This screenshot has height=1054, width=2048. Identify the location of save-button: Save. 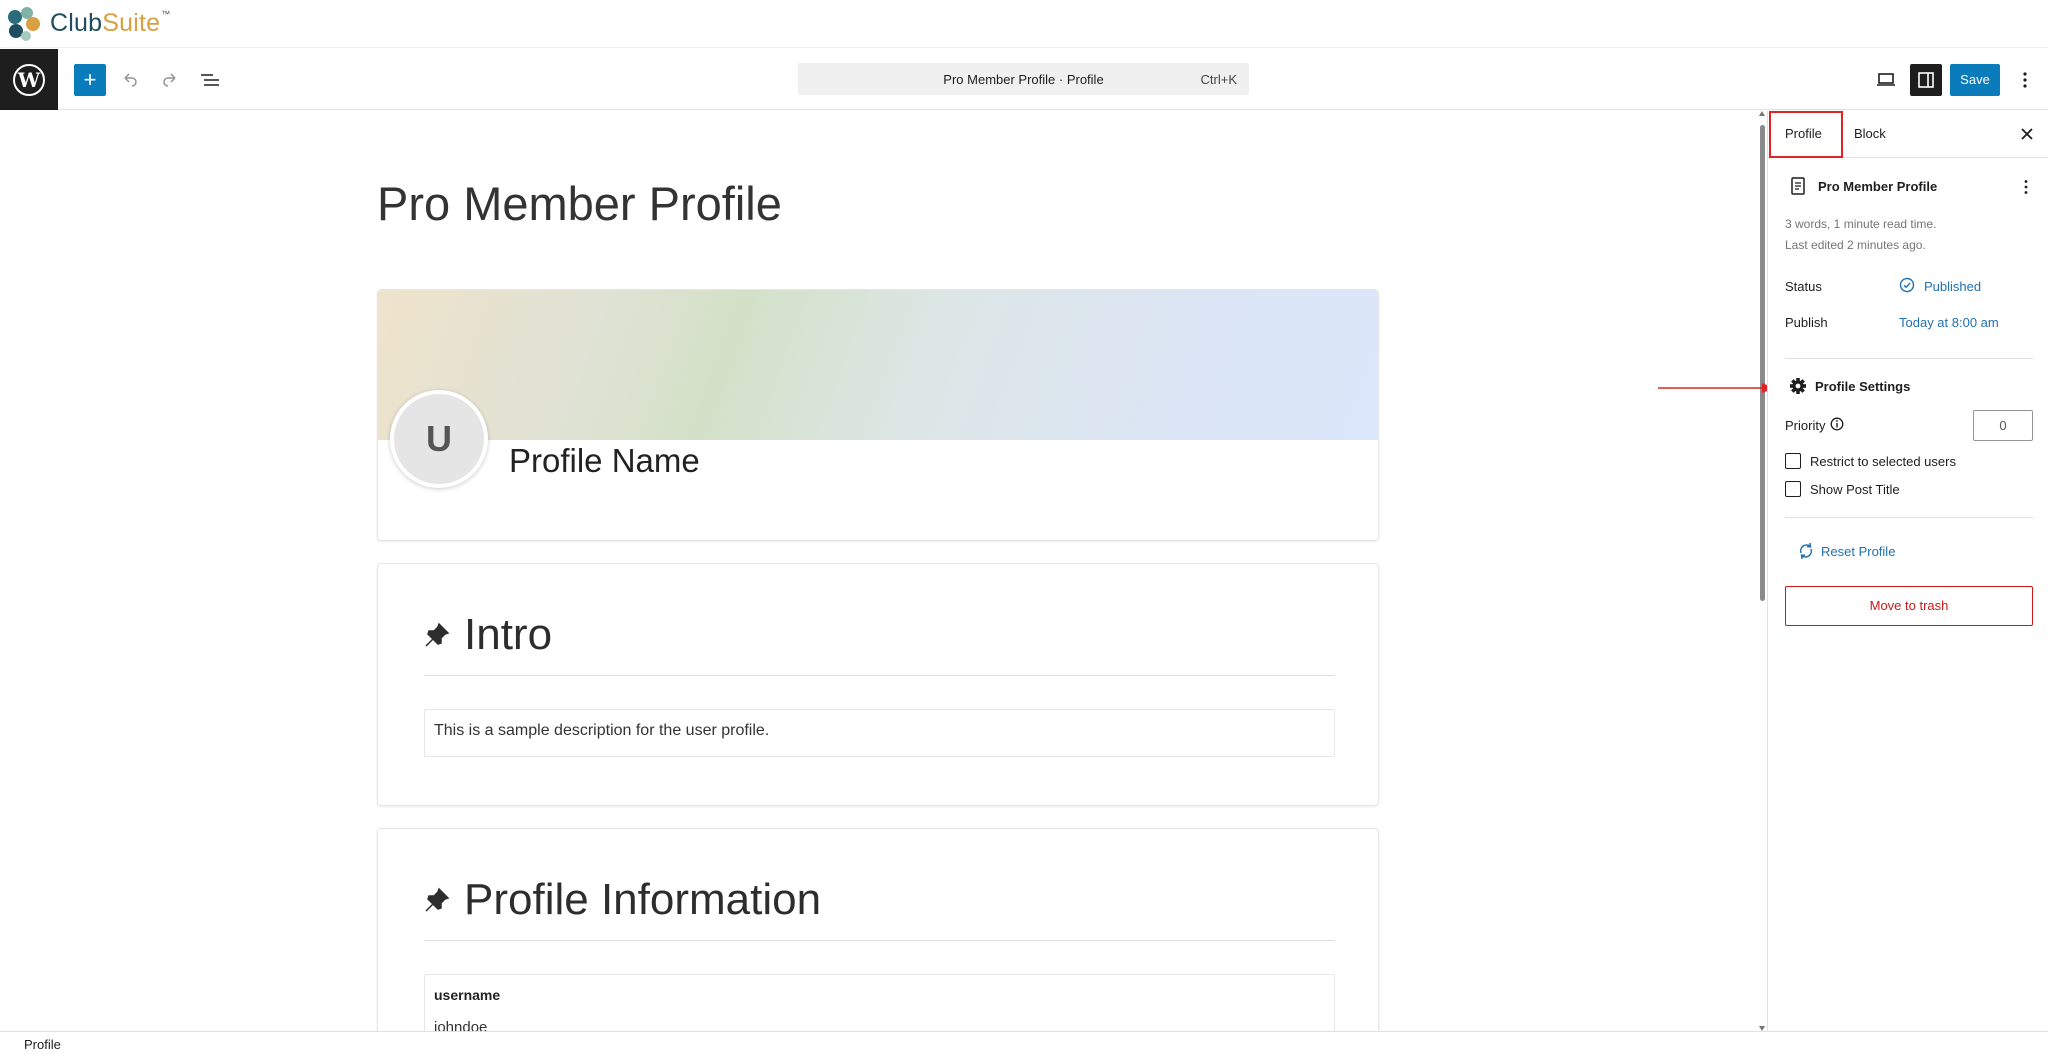
(1975, 80).